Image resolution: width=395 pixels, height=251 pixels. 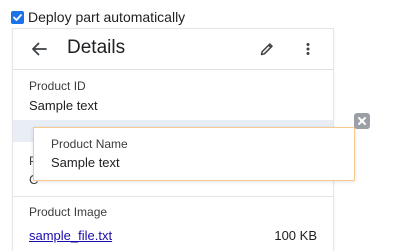 What do you see at coordinates (96, 47) in the screenshot?
I see `panel-title: Details` at bounding box center [96, 47].